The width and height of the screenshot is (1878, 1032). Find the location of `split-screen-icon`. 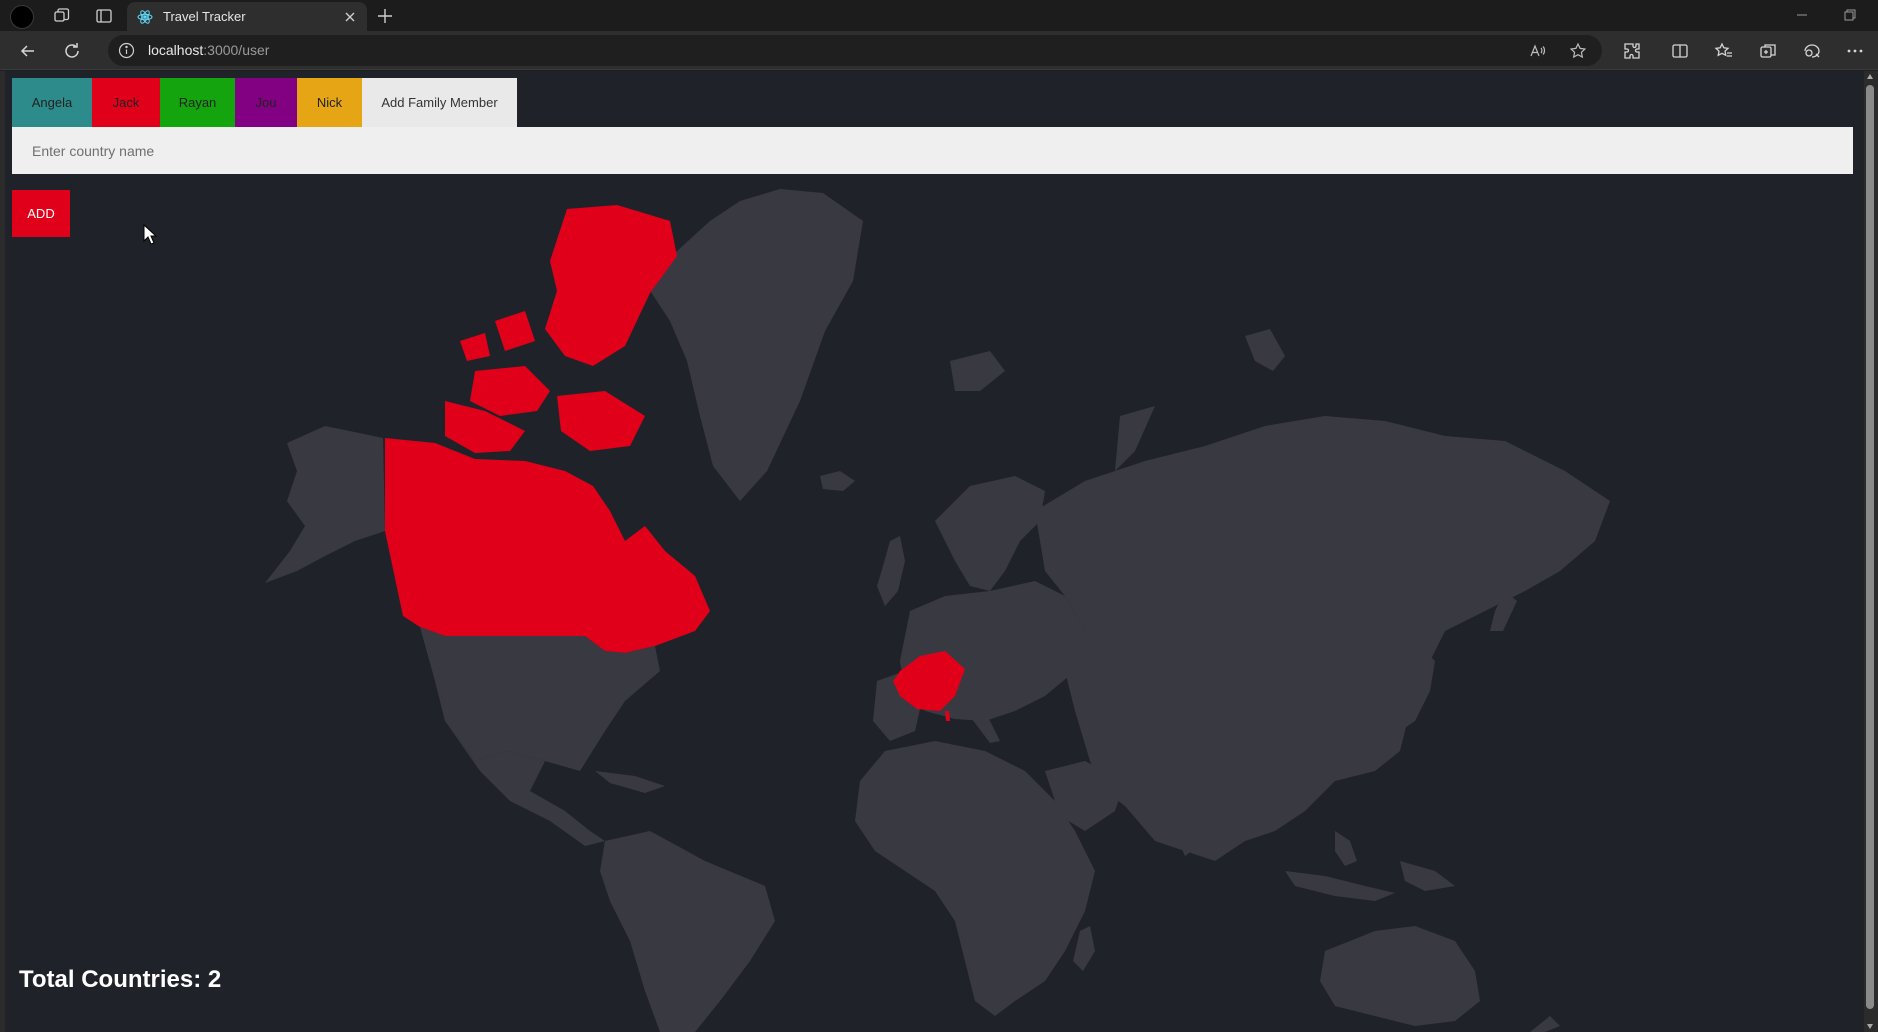

split-screen-icon is located at coordinates (1680, 51).